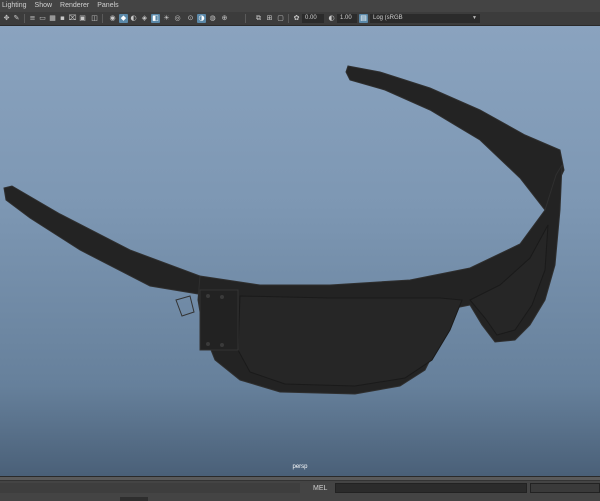 The height and width of the screenshot is (501, 600). What do you see at coordinates (300, 6) in the screenshot?
I see `menu-bar: Lighting Show Renderer Panels` at bounding box center [300, 6].